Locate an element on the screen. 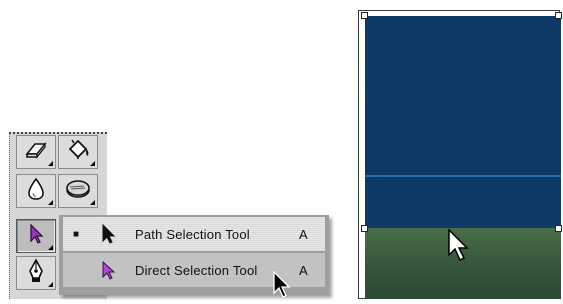 This screenshot has width=563, height=304. paint-bucket-tool-button is located at coordinates (78, 152).